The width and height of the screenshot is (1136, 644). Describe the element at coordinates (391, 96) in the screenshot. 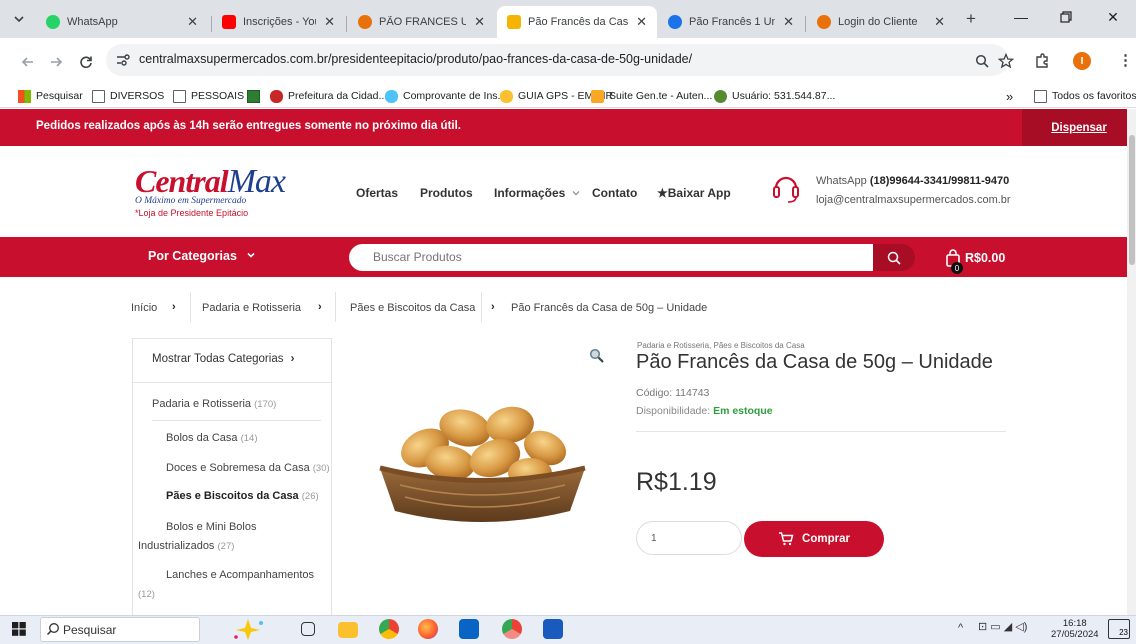

I see `receita-icon` at that location.